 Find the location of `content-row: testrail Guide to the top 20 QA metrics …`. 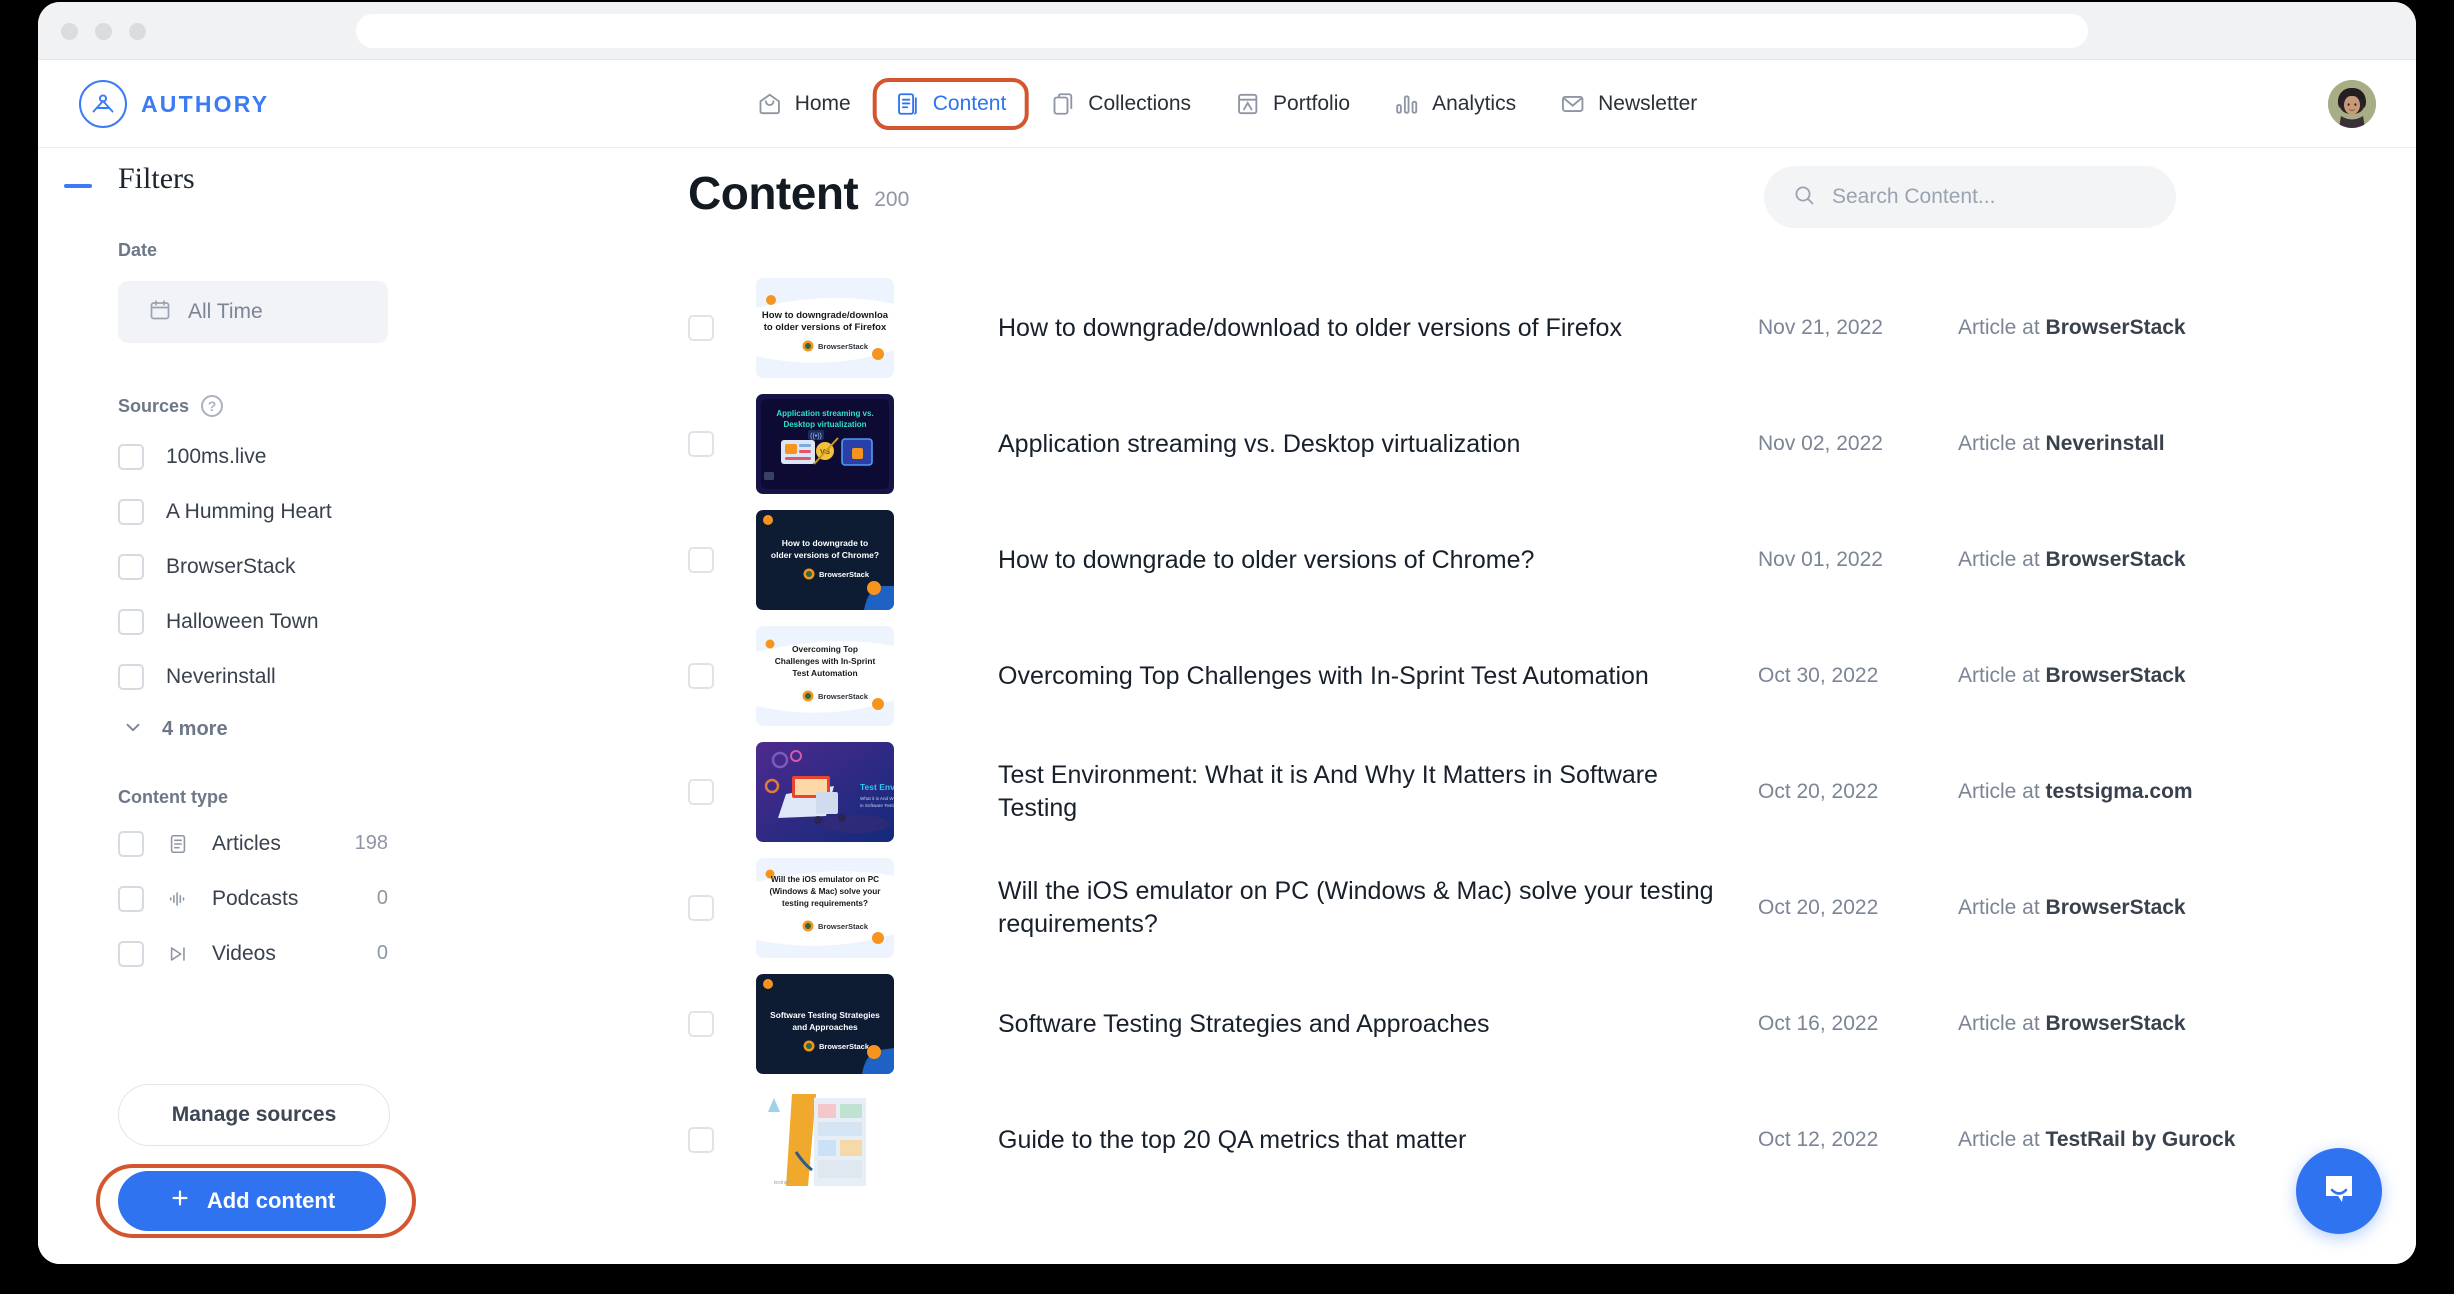

content-row: testrail Guide to the top 20 QA metrics … is located at coordinates (1492, 1140).